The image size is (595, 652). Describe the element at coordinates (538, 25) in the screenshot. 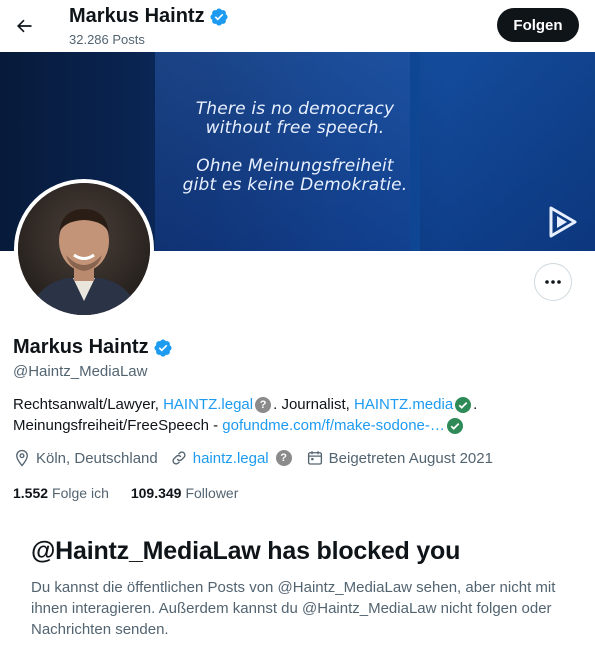

I see `follow-button: Folgen` at that location.